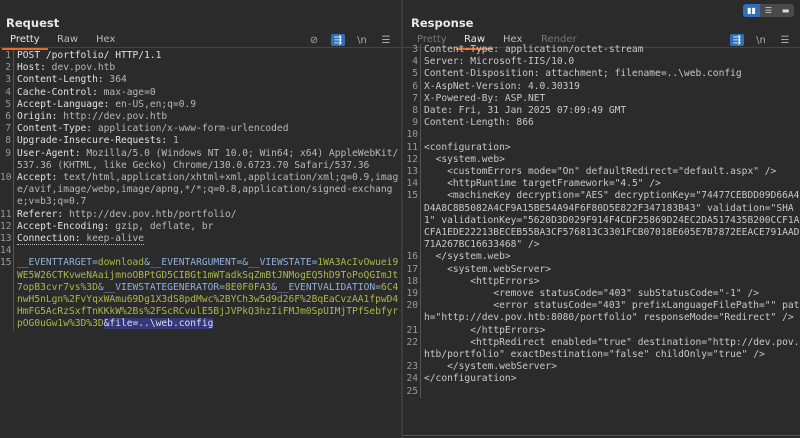  What do you see at coordinates (161, 226) in the screenshot?
I see `header-value: gzip, deflate, br` at bounding box center [161, 226].